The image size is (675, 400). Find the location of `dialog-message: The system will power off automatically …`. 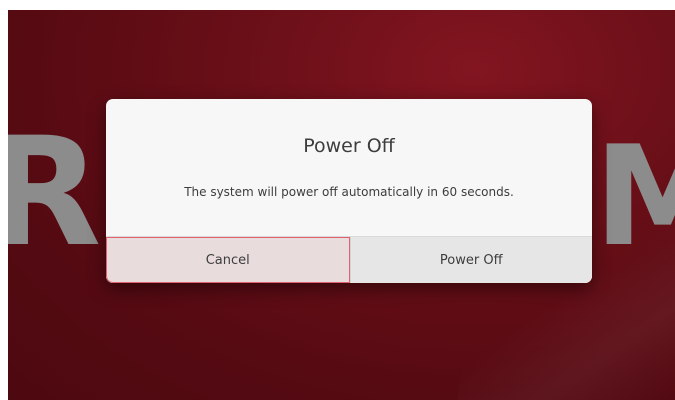

dialog-message: The system will power off automatically … is located at coordinates (349, 192).